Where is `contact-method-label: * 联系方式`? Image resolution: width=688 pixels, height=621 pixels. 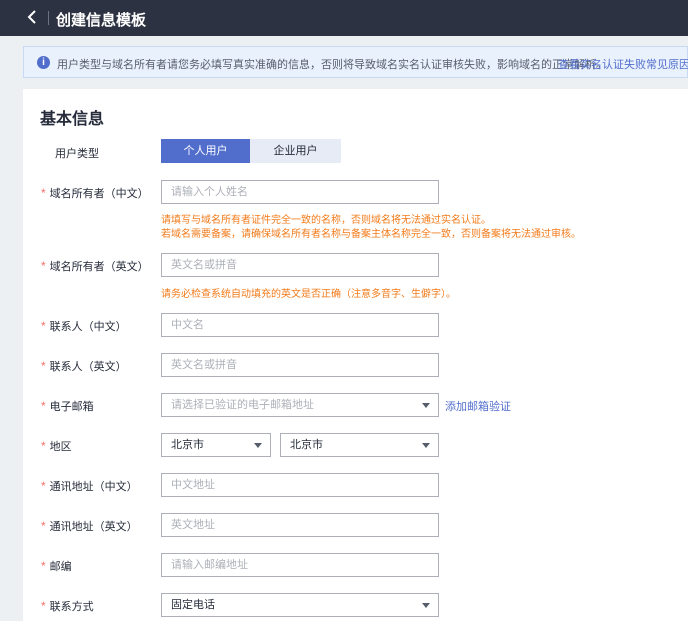 contact-method-label: * 联系方式 is located at coordinates (67, 606).